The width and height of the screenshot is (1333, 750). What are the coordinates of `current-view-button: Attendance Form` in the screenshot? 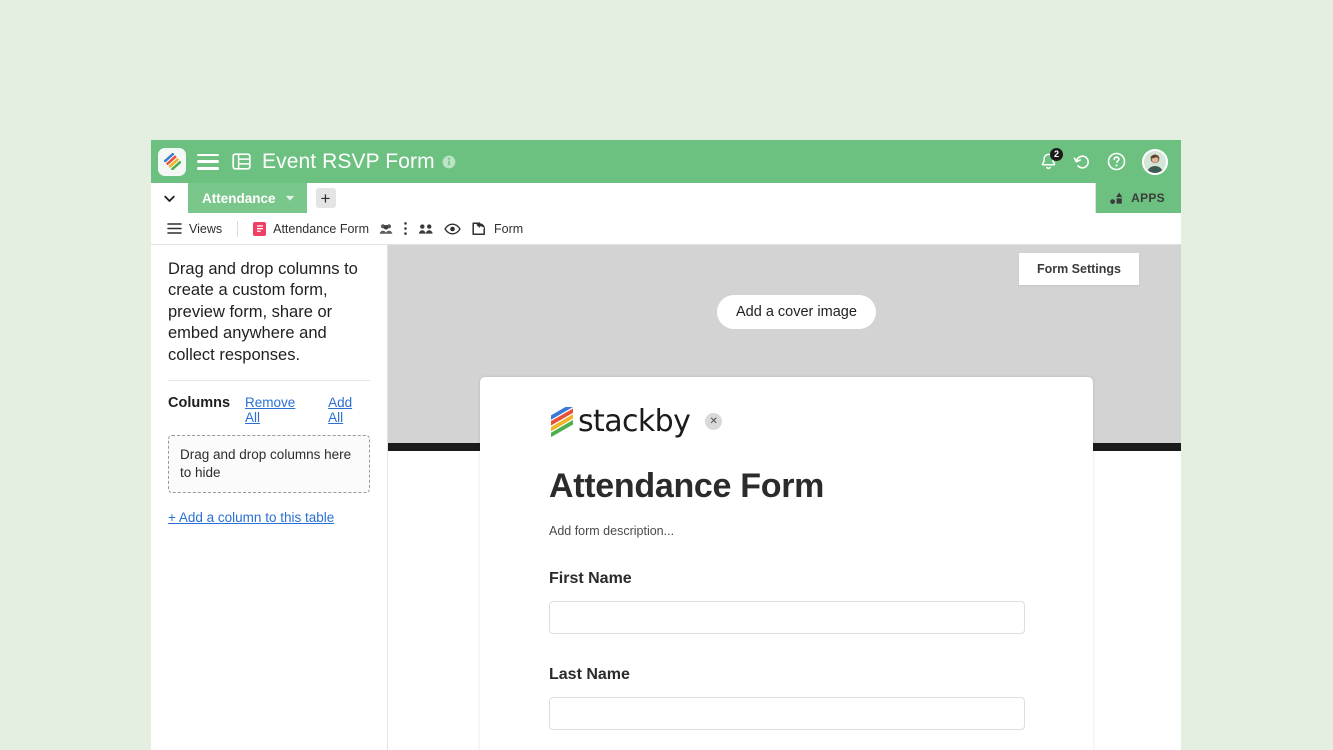 It's located at (311, 228).